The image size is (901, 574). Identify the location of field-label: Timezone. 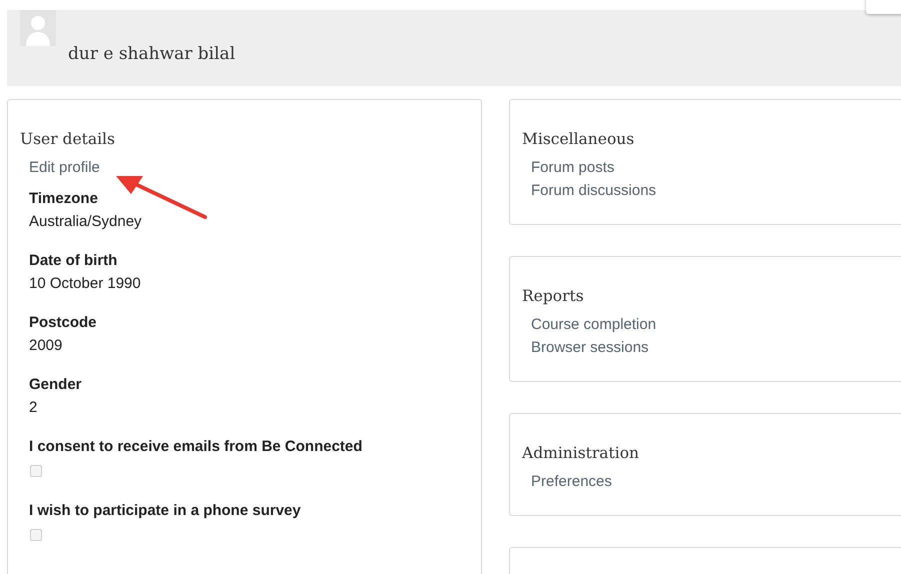
(63, 199).